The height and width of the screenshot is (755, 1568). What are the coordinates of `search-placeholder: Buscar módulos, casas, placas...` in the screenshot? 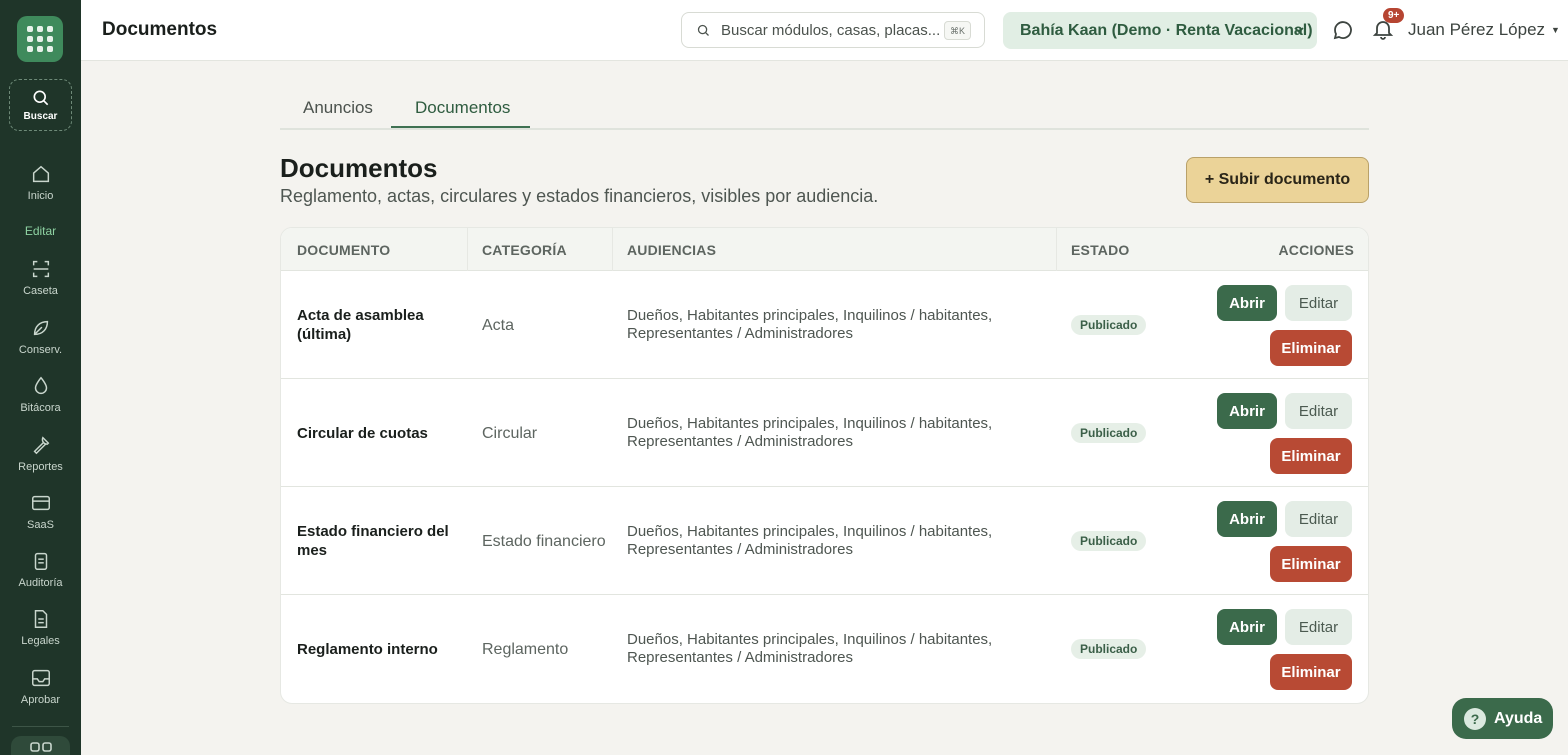 It's located at (831, 30).